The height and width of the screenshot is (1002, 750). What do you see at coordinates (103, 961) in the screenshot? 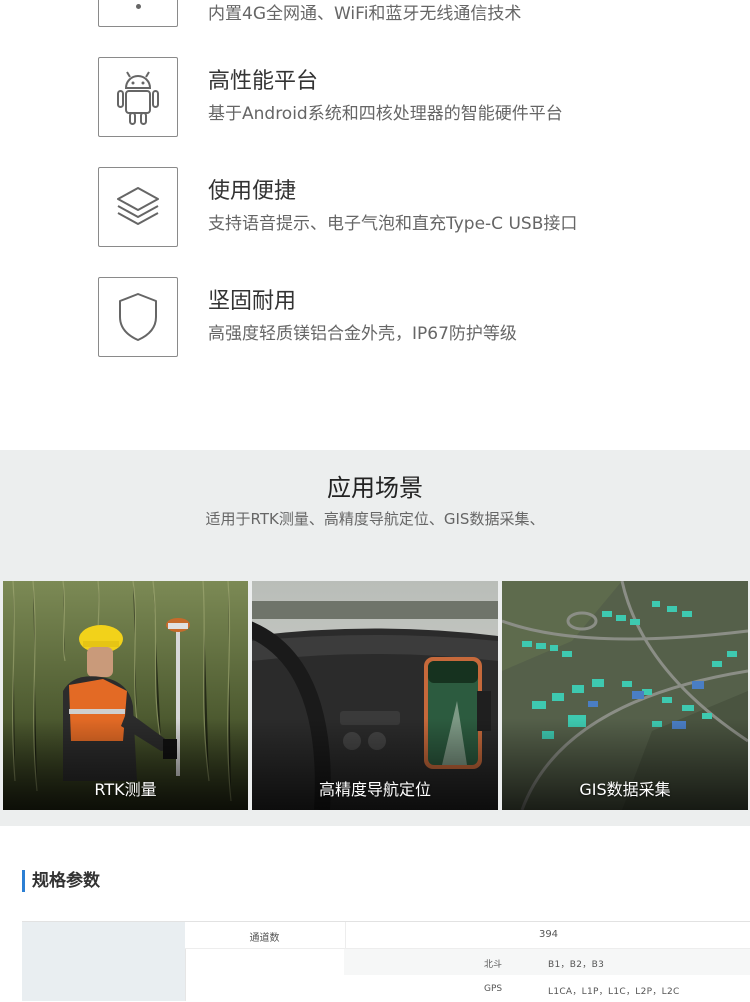
I see `specs-category-cell` at bounding box center [103, 961].